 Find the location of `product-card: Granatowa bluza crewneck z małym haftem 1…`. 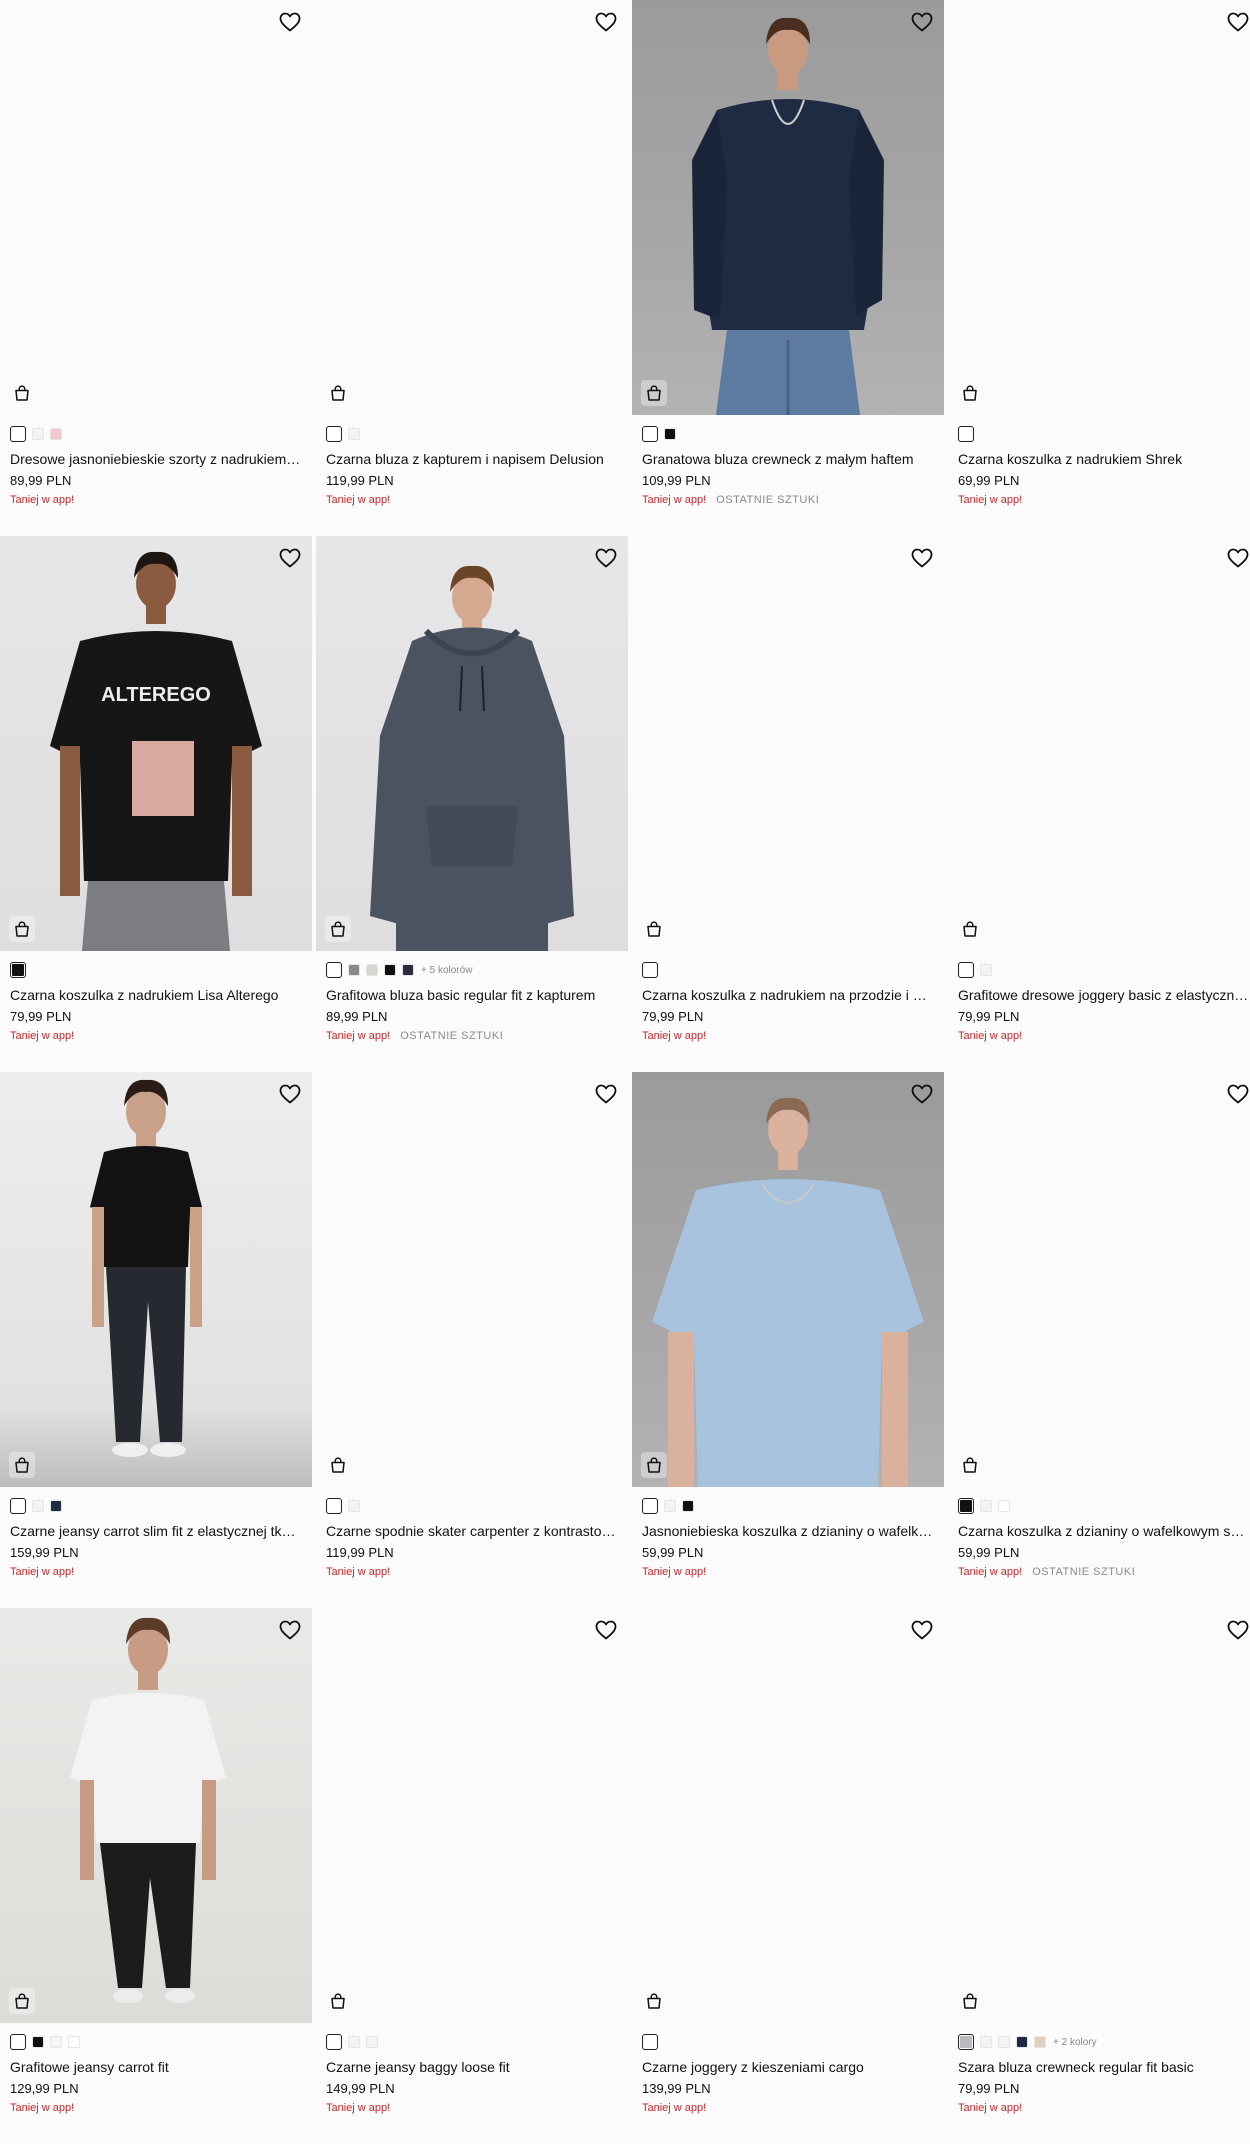

product-card: Granatowa bluza crewneck z małym haftem 1… is located at coordinates (788, 268).